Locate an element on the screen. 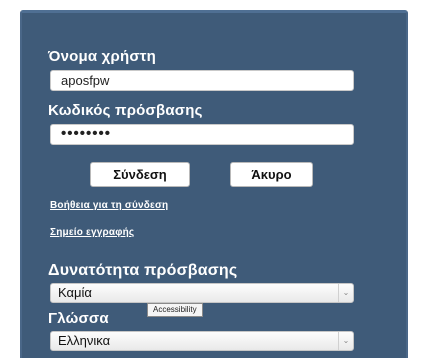 The width and height of the screenshot is (423, 358). registration-link: Σημείο εγγραφής is located at coordinates (92, 232).